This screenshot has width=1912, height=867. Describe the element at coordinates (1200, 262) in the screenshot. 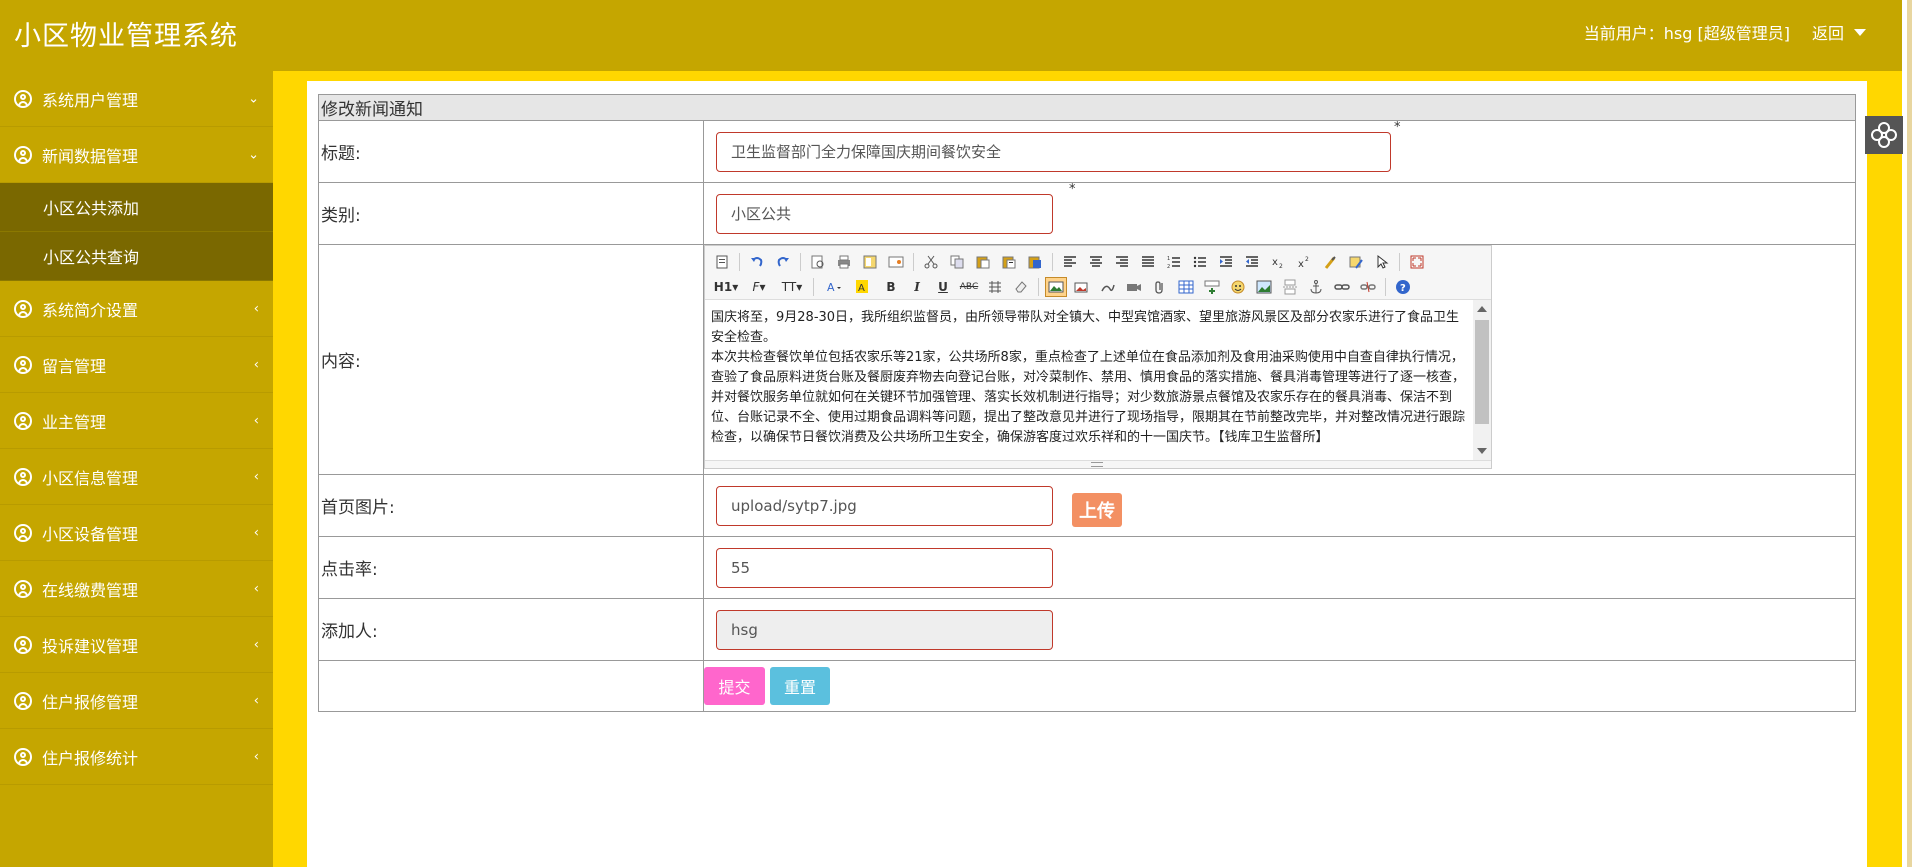

I see `unordered-list-icon` at that location.